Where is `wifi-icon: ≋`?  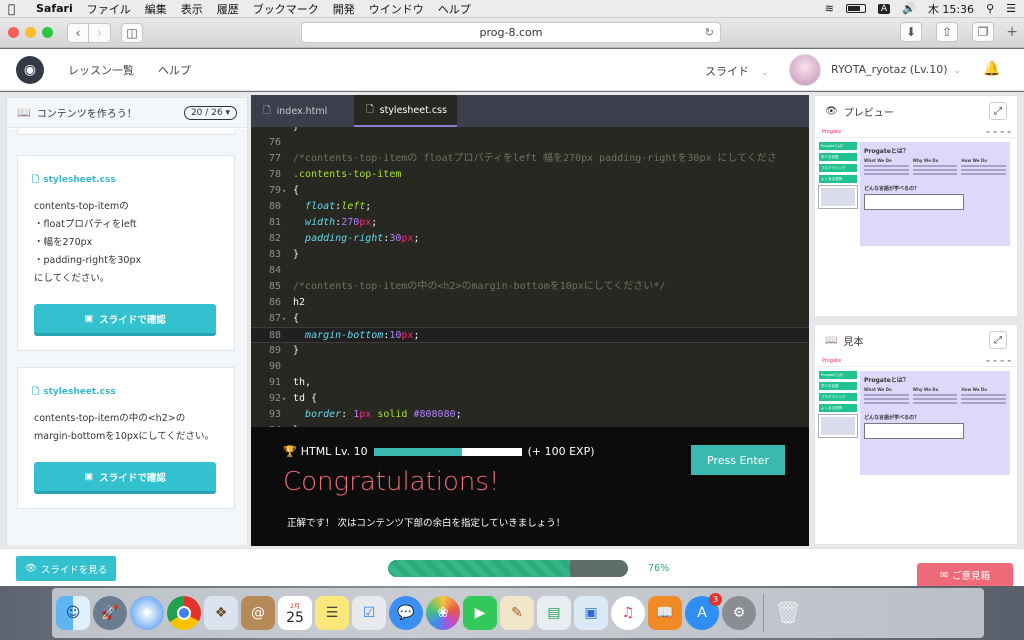 wifi-icon: ≋ is located at coordinates (829, 8).